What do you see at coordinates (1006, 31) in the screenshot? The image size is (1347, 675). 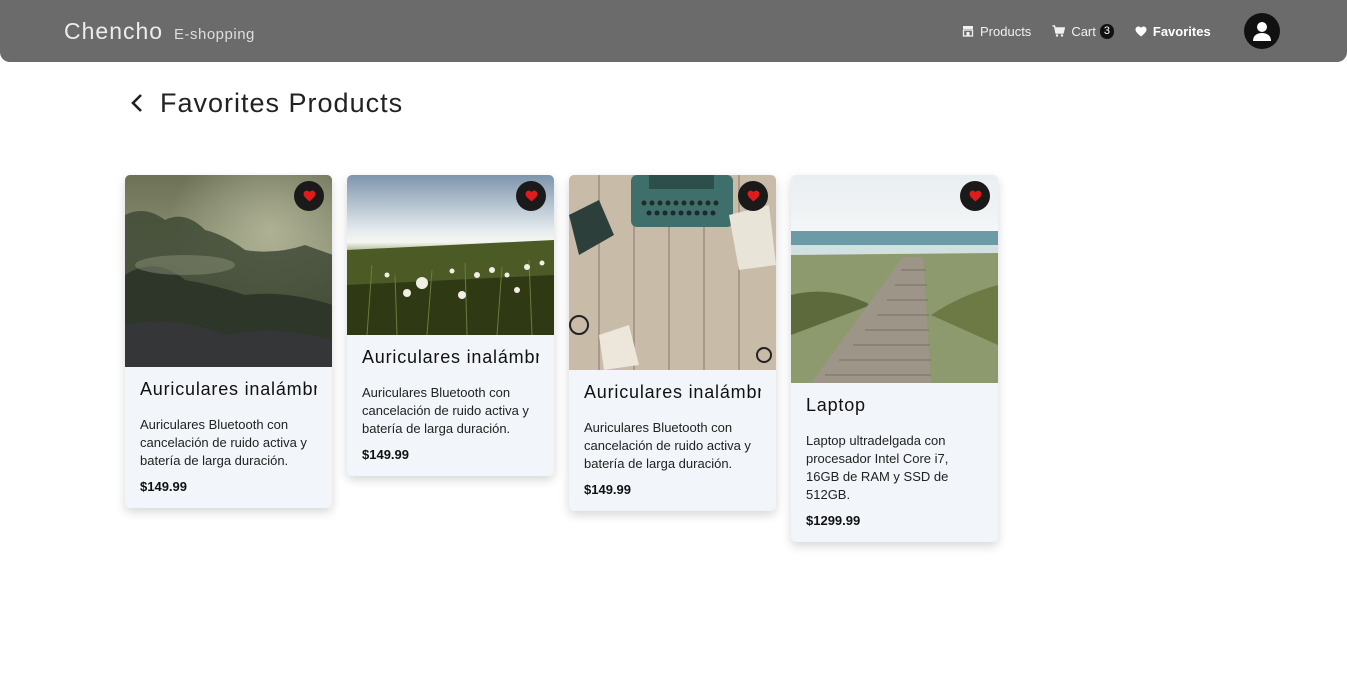 I see `nav-products-label: Products` at bounding box center [1006, 31].